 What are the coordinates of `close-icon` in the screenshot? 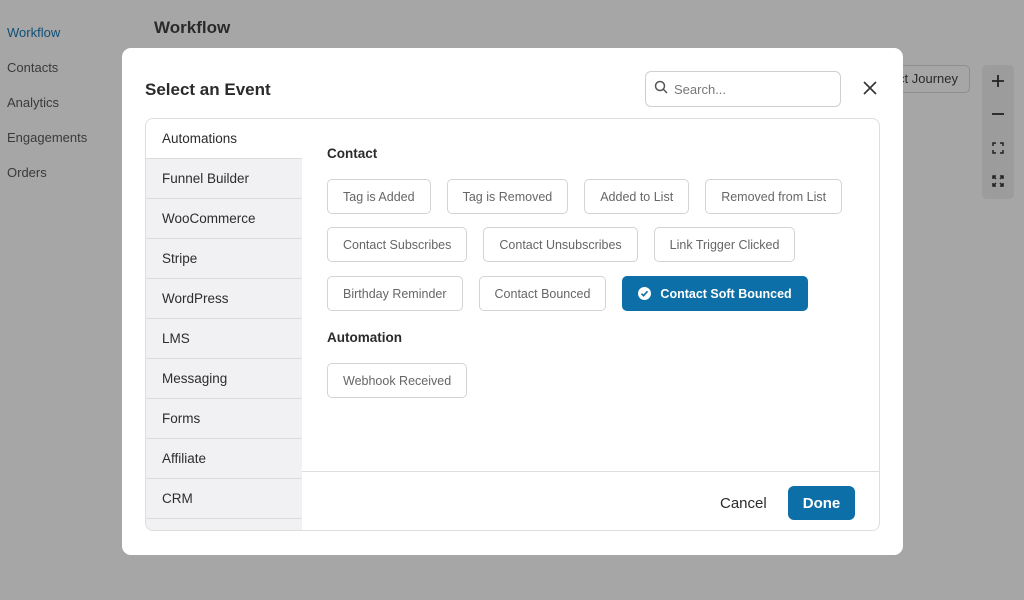 It's located at (870, 88).